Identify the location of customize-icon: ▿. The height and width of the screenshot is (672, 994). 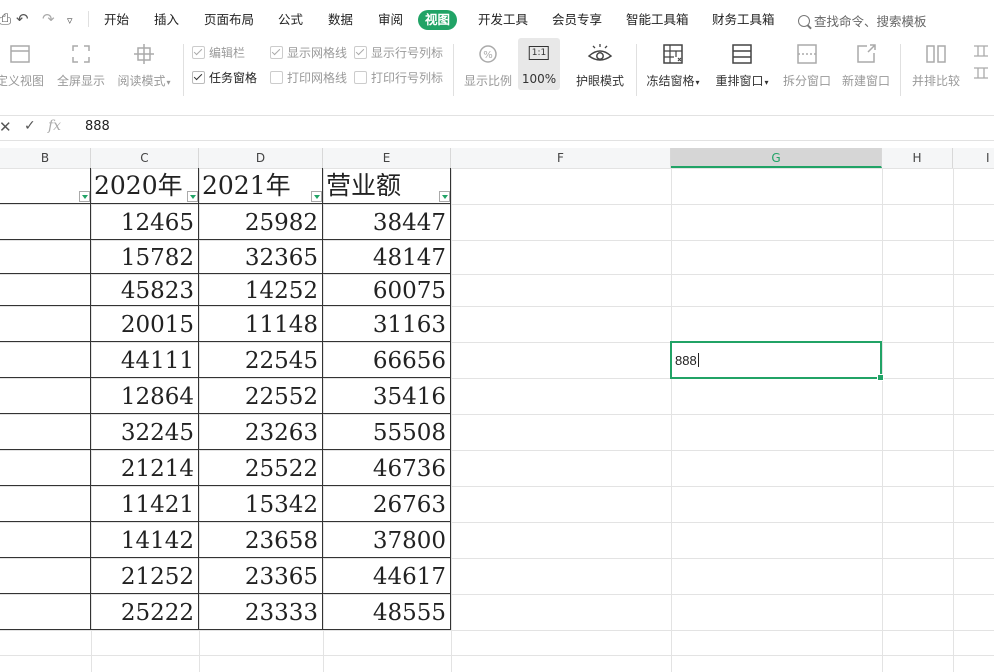
(70, 21).